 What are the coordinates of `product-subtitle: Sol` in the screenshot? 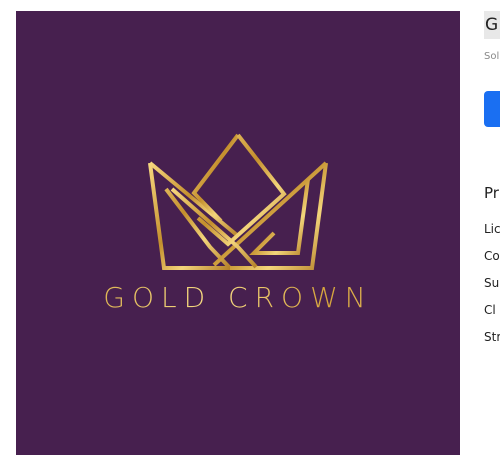 It's located at (492, 56).